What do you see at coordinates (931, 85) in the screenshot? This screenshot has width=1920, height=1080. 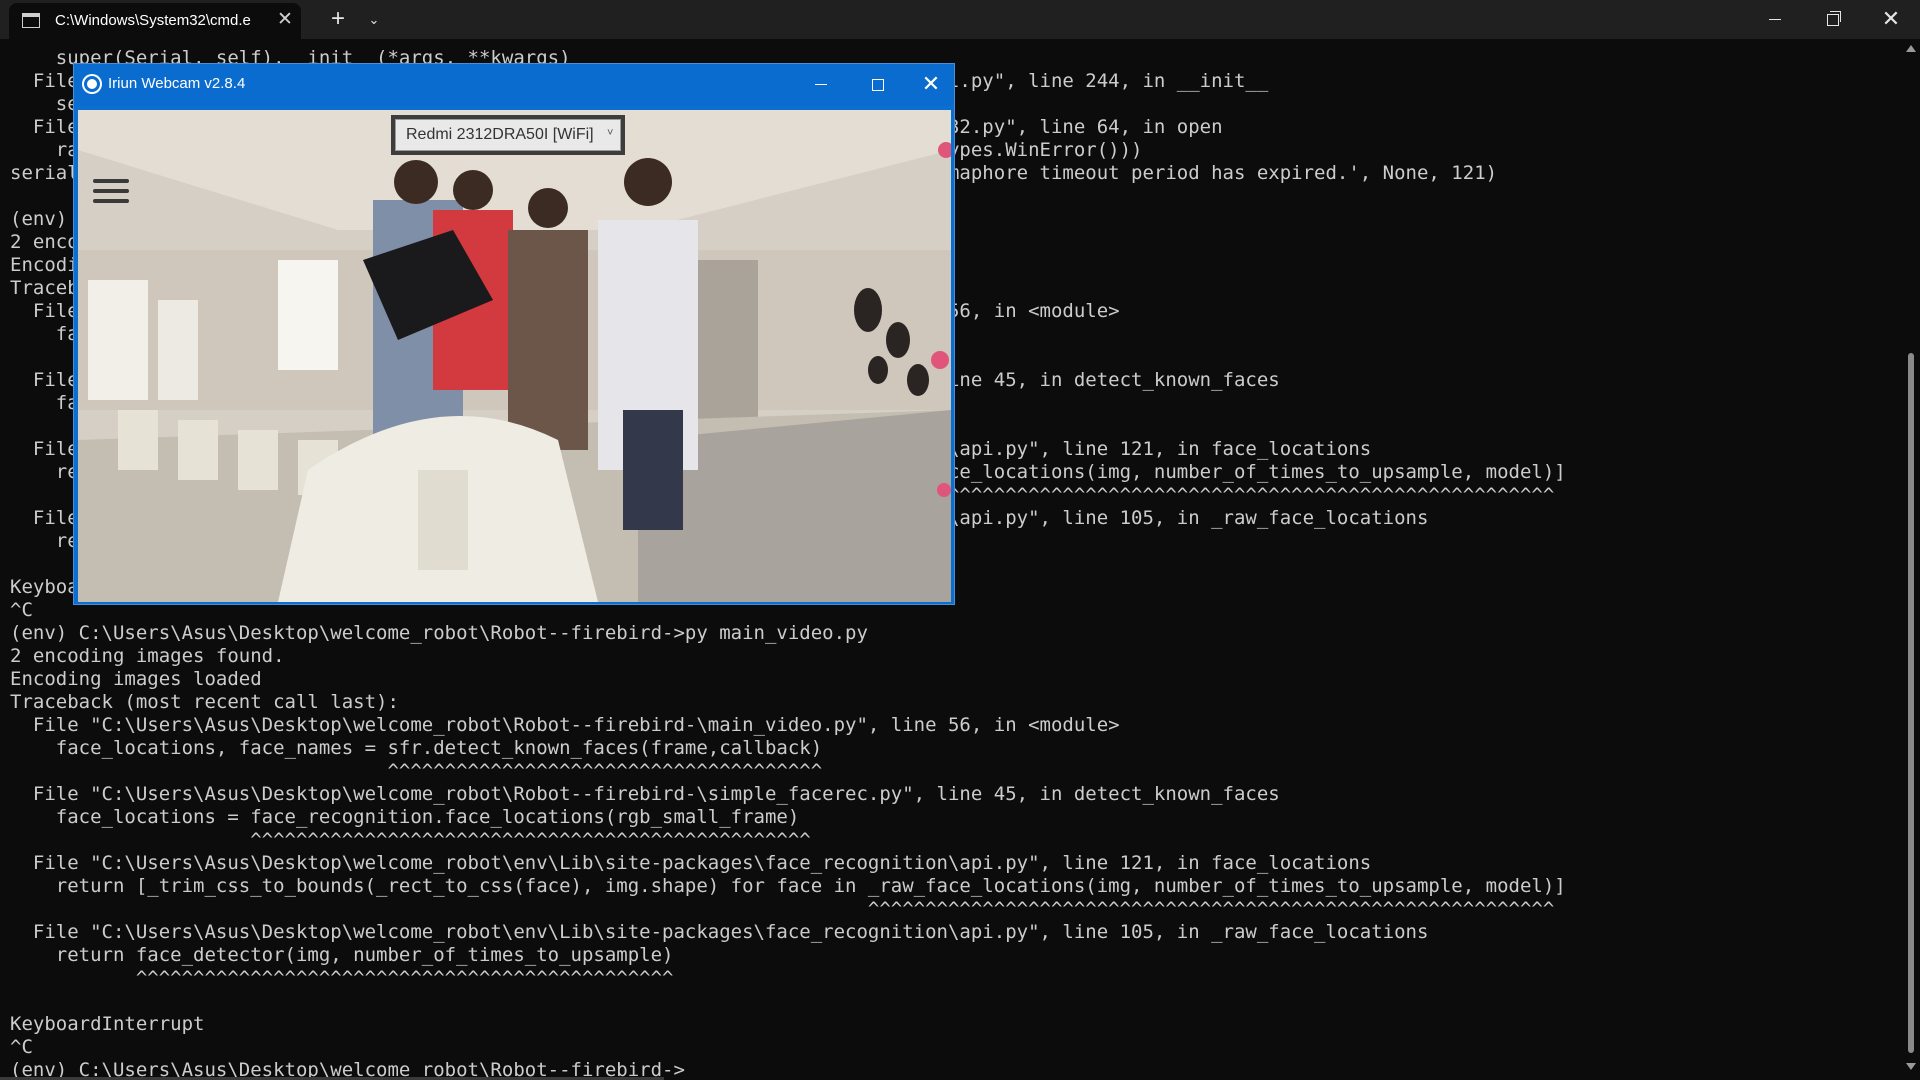 I see `iriun-close-button: ✕` at bounding box center [931, 85].